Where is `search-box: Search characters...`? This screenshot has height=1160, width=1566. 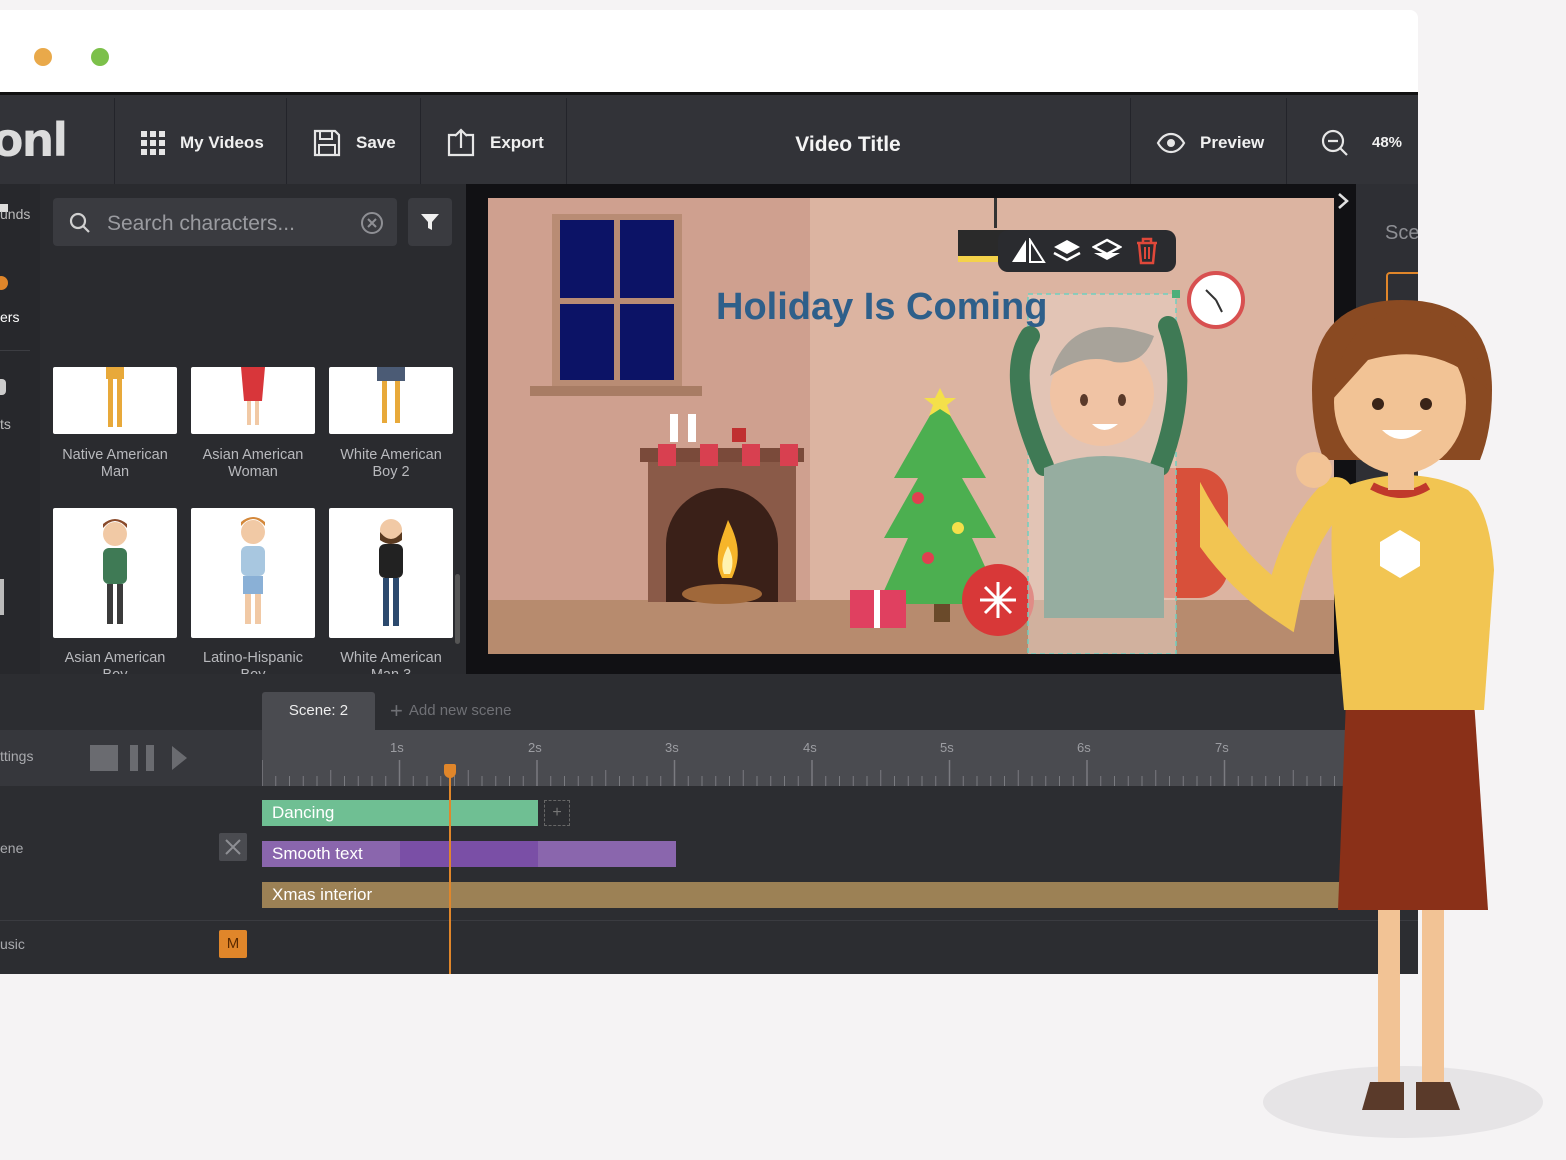
search-box: Search characters... is located at coordinates (225, 222).